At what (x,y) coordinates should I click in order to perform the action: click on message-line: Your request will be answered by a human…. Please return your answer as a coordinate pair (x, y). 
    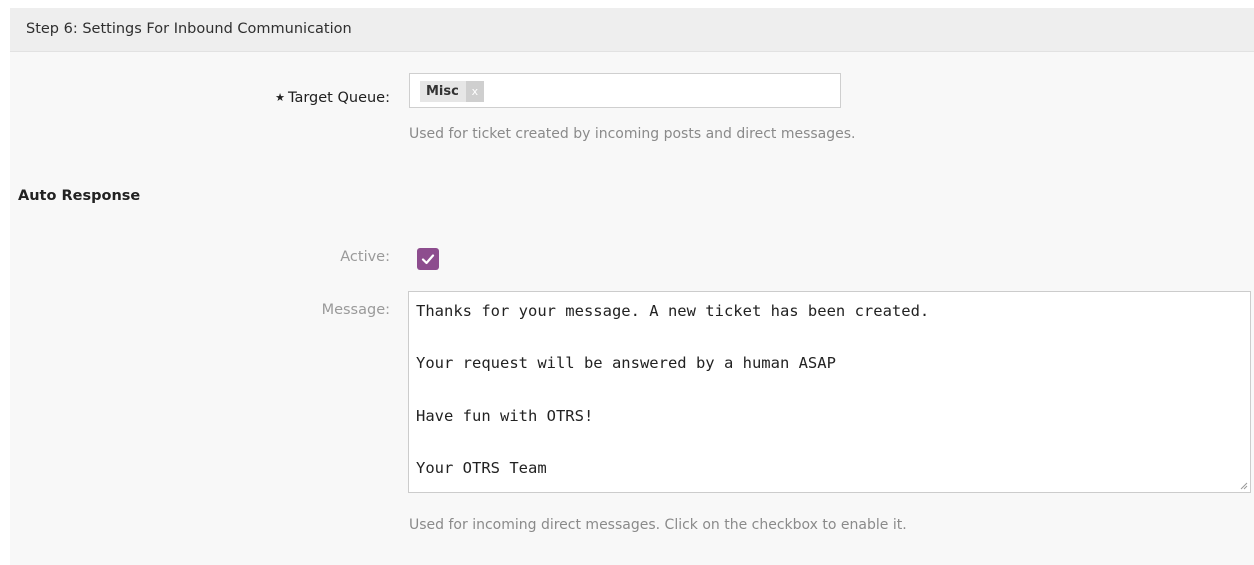
    Looking at the image, I should click on (626, 363).